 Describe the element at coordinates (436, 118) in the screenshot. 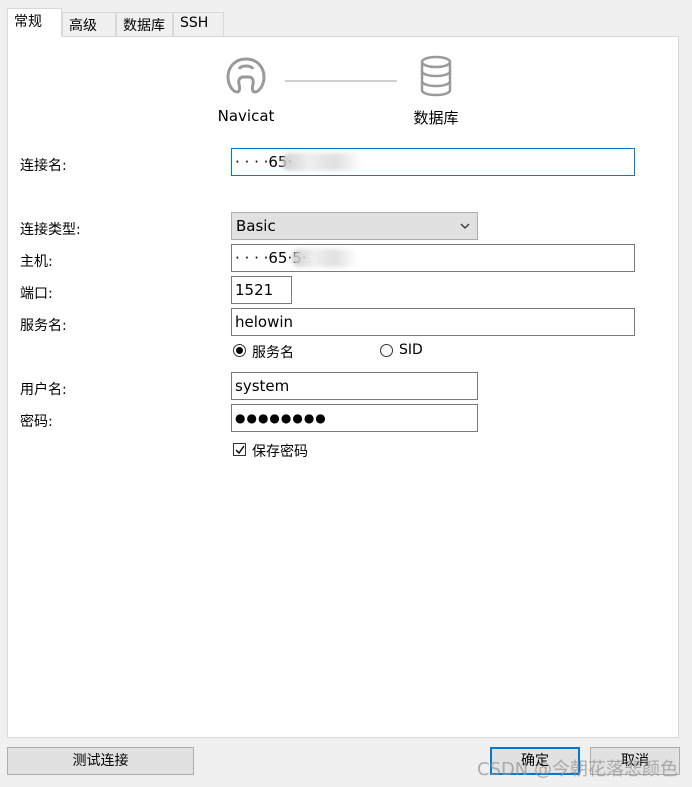

I see `database-caption: 数据库` at that location.